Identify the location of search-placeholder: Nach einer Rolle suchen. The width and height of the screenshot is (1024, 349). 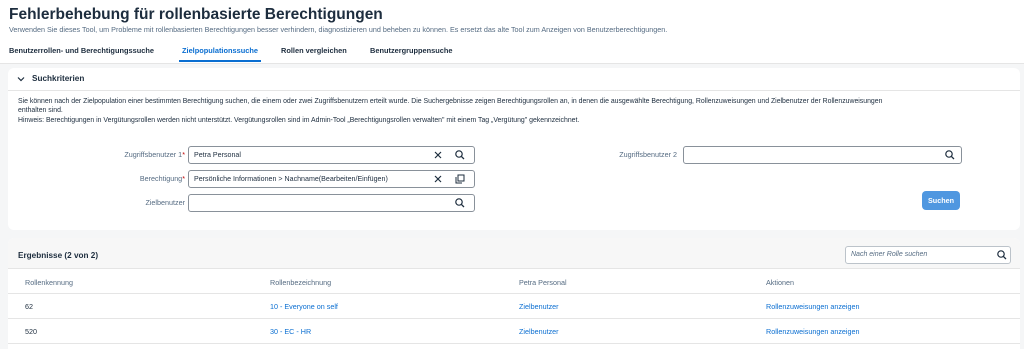
(889, 254).